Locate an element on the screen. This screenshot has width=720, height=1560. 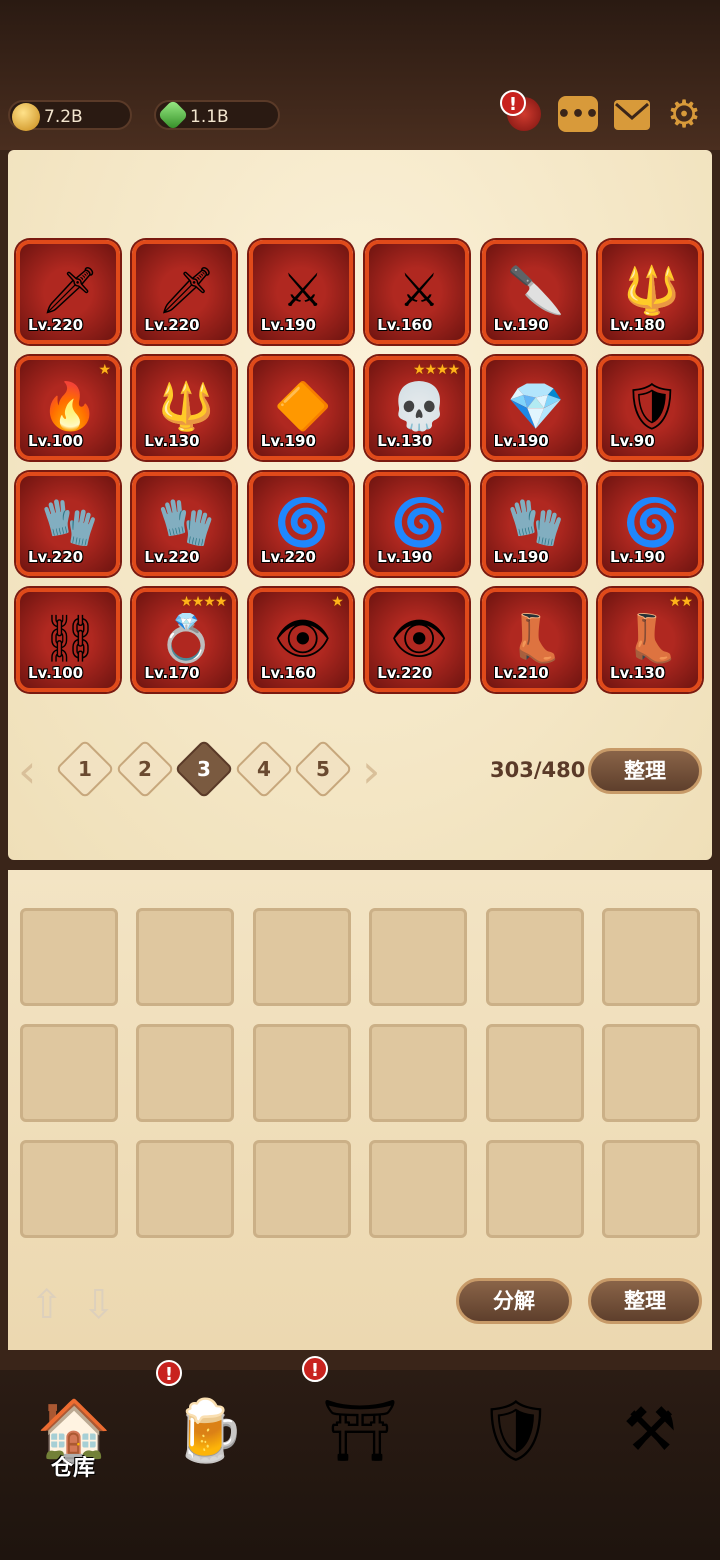
gear-icon: ⚙ is located at coordinates (684, 114).